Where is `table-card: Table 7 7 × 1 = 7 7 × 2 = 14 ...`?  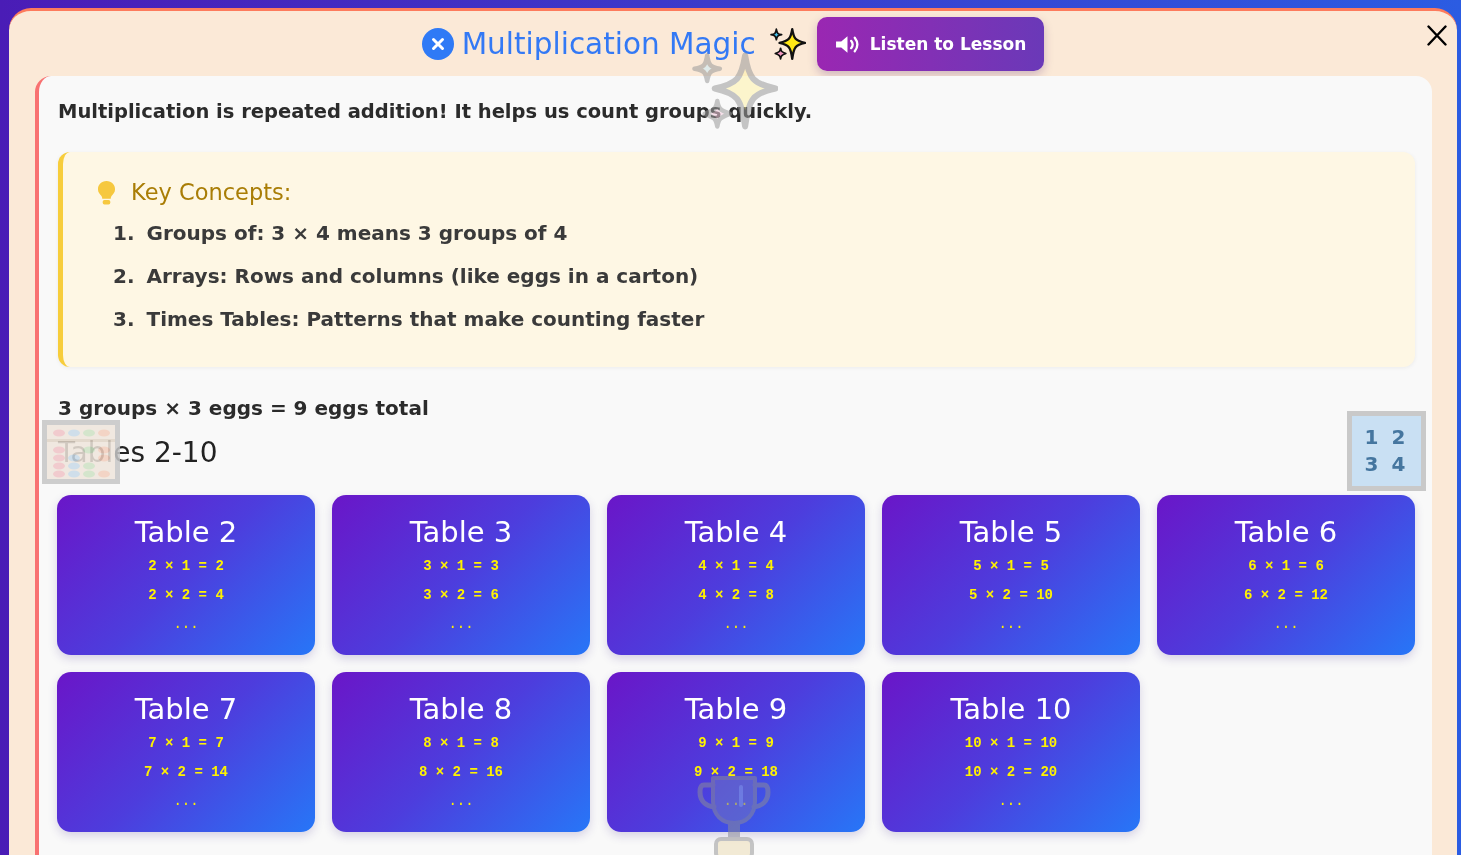
table-card: Table 7 7 × 1 = 7 7 × 2 = 14 ... is located at coordinates (186, 752).